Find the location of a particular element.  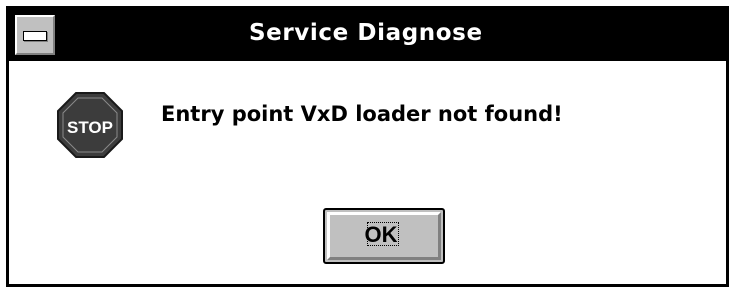

stop-icon-label: STOP is located at coordinates (90, 127).